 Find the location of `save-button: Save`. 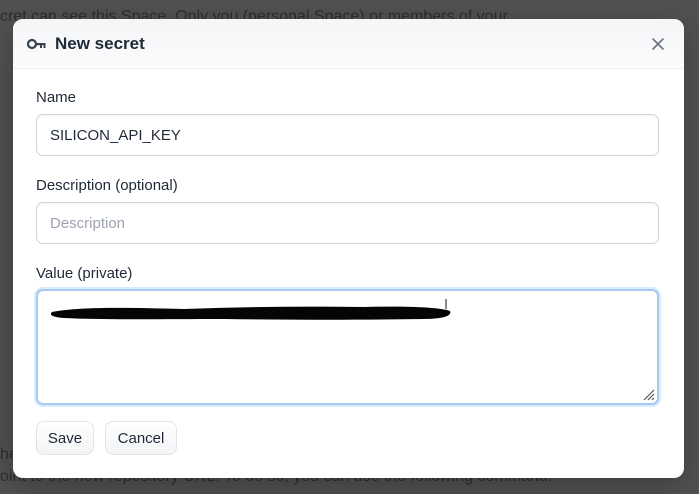

save-button: Save is located at coordinates (65, 438).